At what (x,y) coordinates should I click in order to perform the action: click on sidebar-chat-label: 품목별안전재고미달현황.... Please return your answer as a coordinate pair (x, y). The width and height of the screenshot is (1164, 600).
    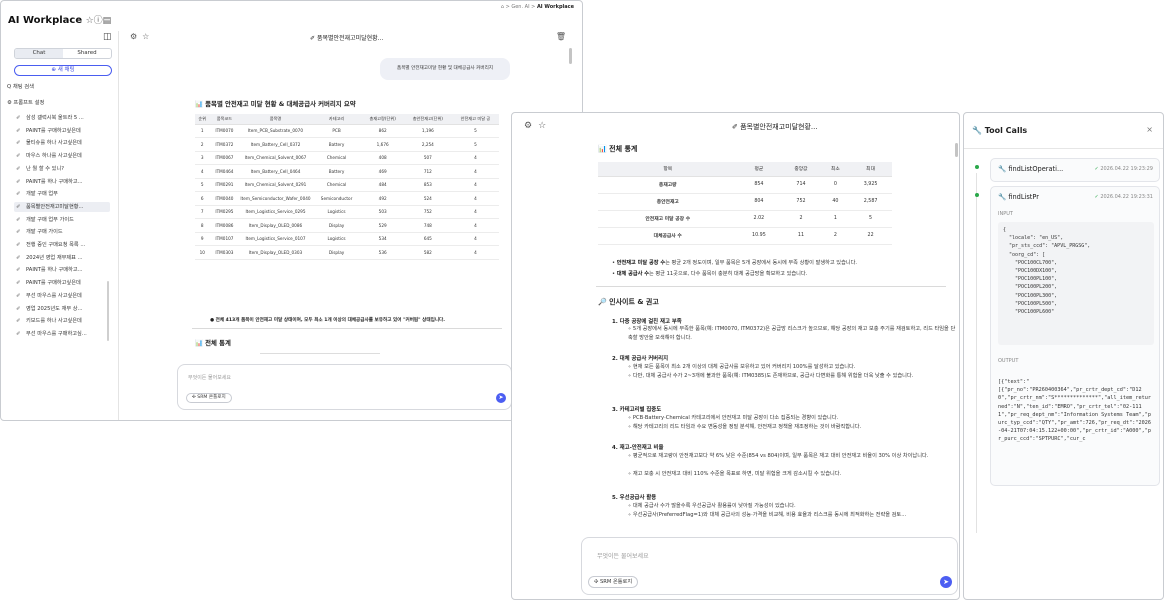
    Looking at the image, I should click on (55, 206).